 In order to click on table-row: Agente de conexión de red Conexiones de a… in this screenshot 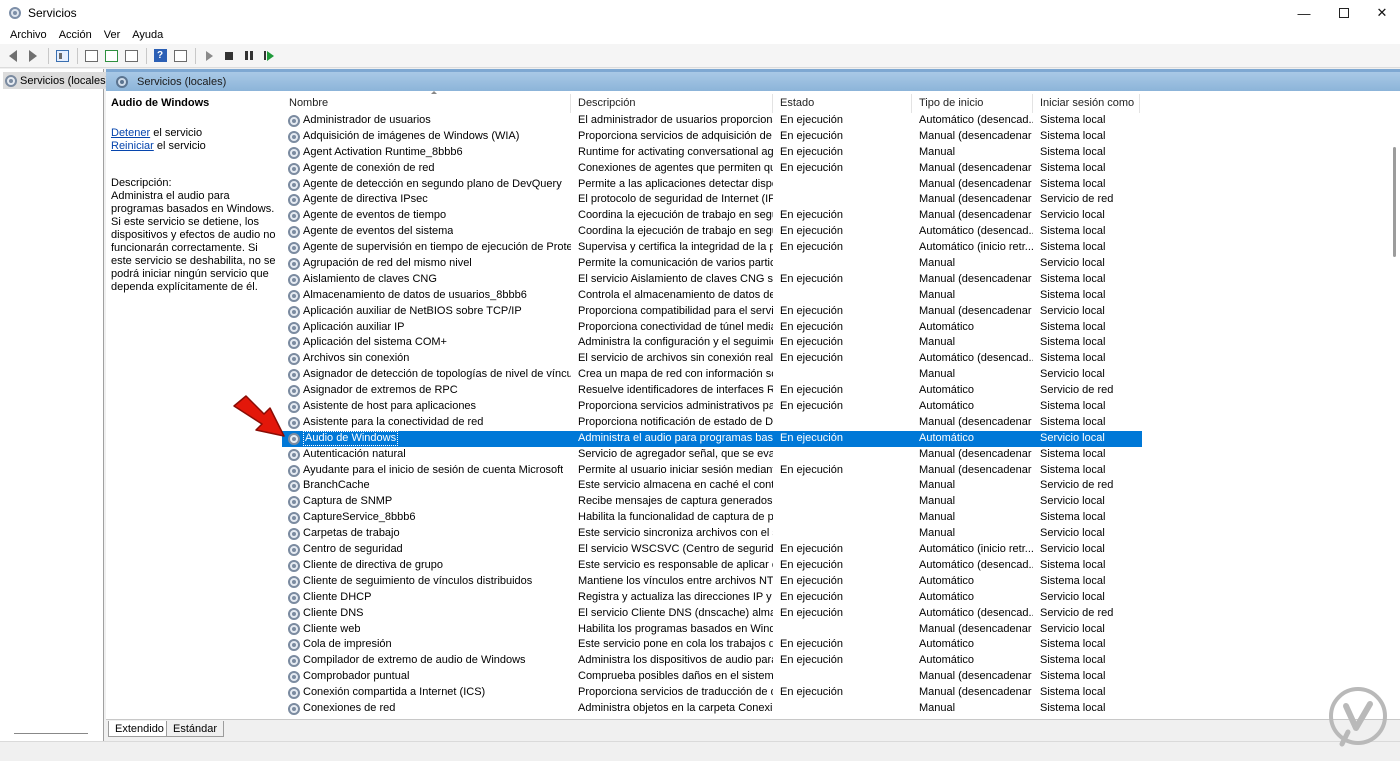, I will do `click(712, 169)`.